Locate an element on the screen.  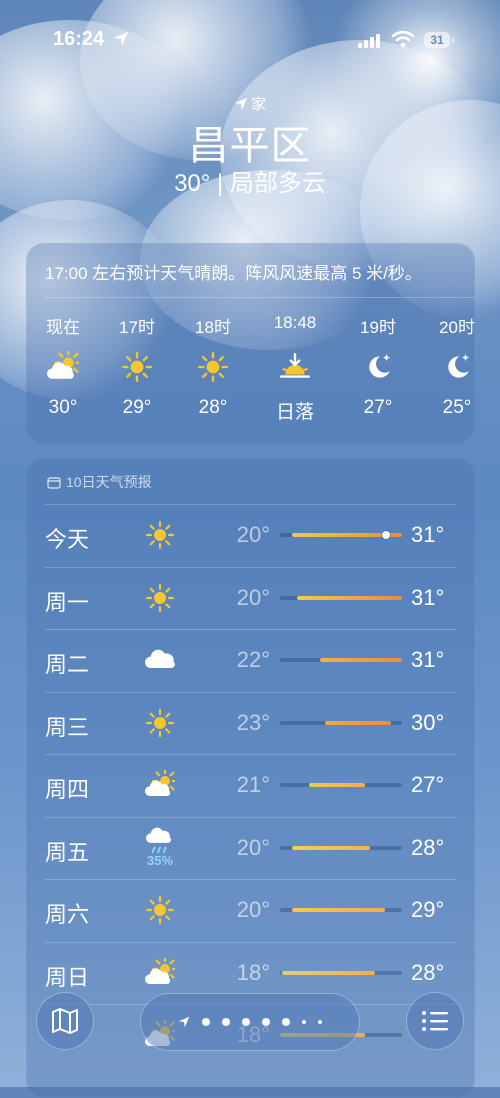
hourly-temp: 29° is located at coordinates (137, 407).